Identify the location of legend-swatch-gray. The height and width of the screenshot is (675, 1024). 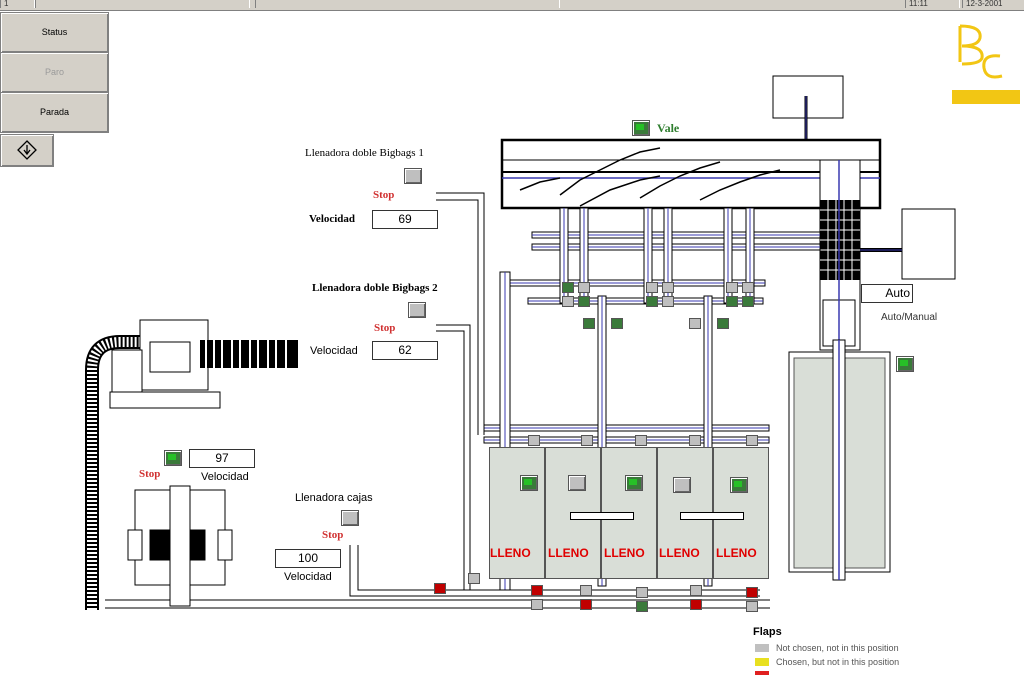
(762, 648).